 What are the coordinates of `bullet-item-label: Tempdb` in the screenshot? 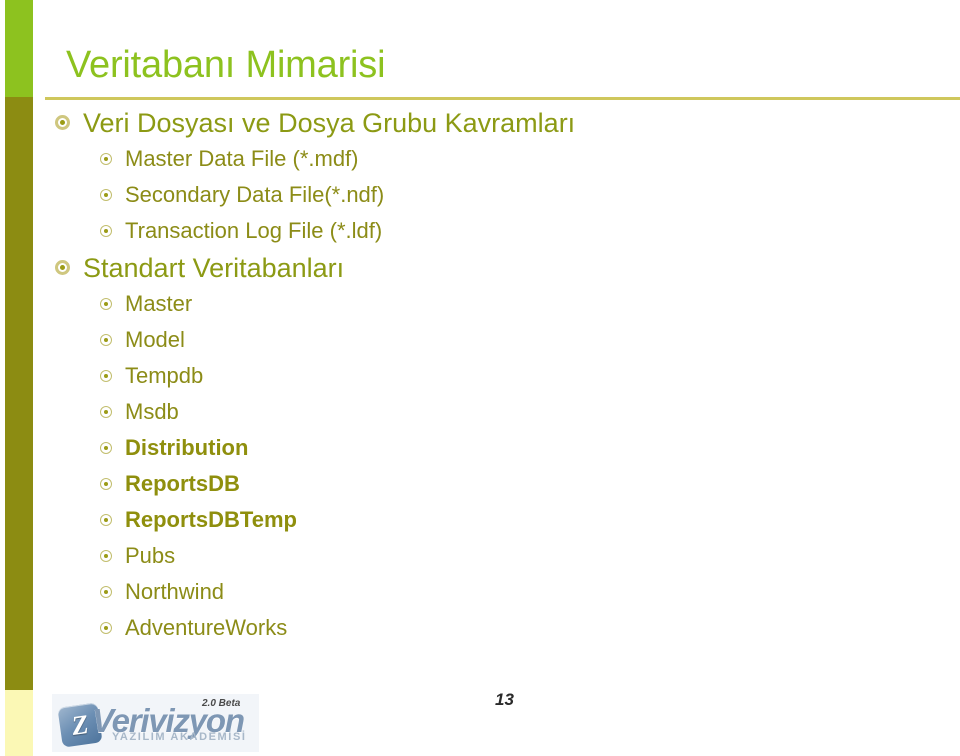 It's located at (164, 375).